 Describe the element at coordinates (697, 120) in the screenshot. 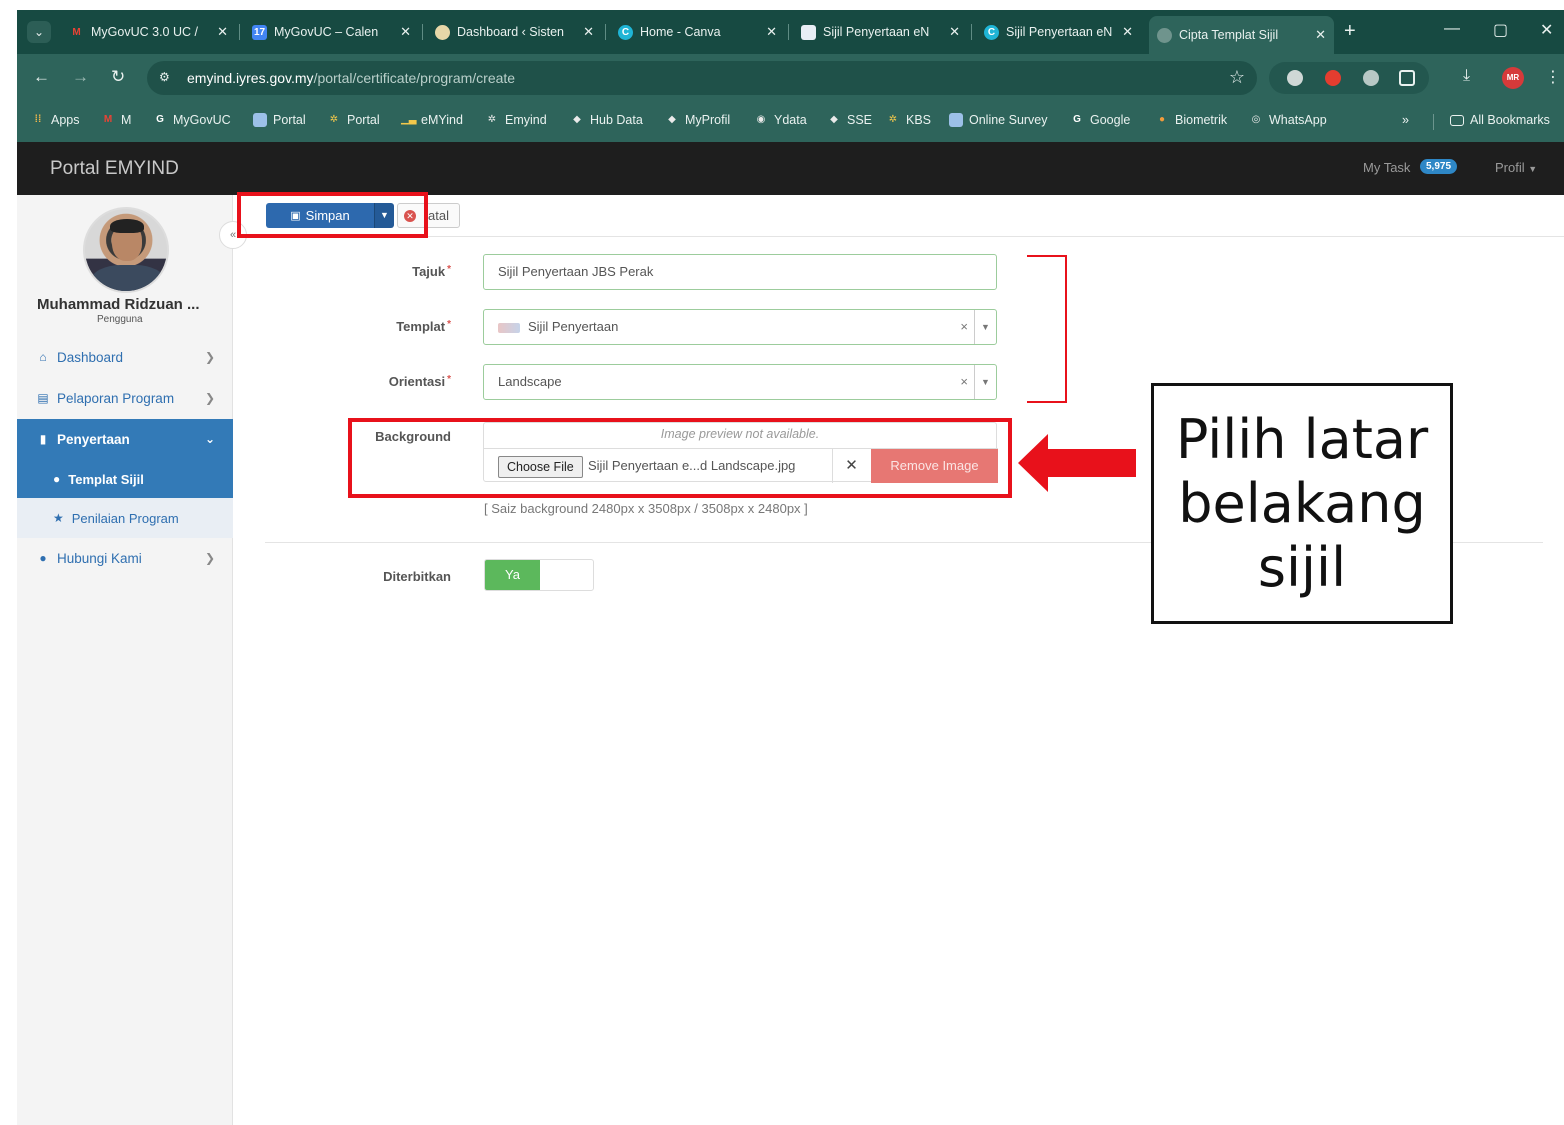

I see `bookmark-myprofil: ◆ MyProfil` at that location.